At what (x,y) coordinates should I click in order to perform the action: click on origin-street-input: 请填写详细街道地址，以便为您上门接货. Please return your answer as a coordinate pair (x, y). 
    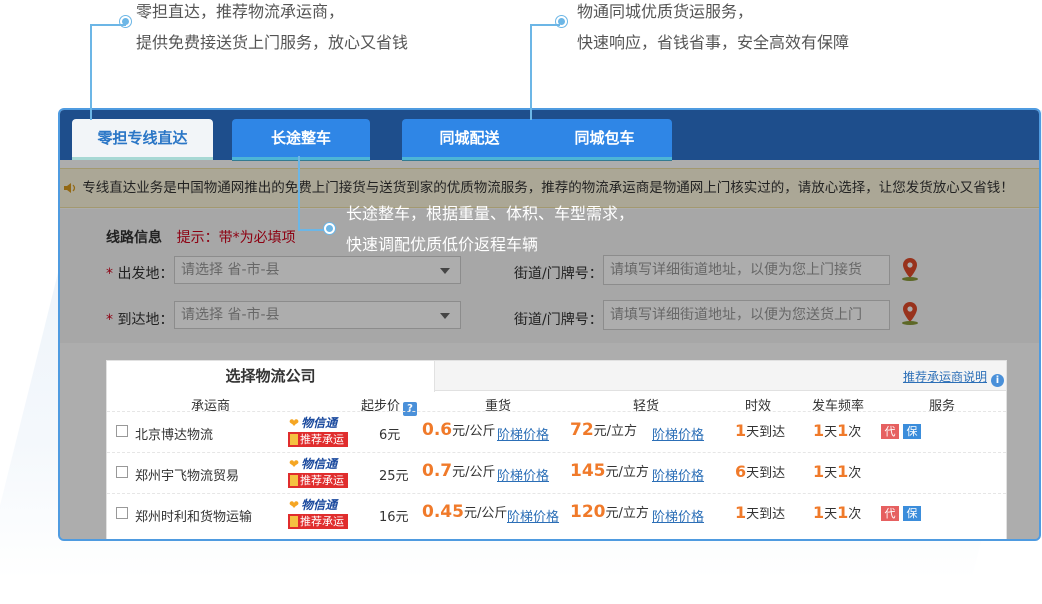
    Looking at the image, I should click on (746, 270).